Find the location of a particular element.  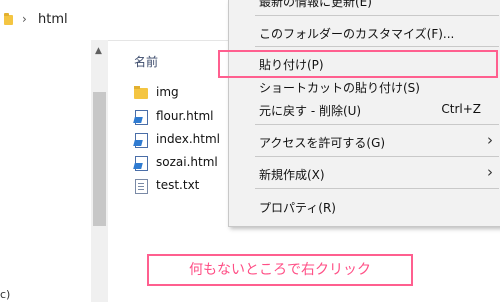

menu-item-label: 元に戻す - 削除(U) is located at coordinates (310, 111).